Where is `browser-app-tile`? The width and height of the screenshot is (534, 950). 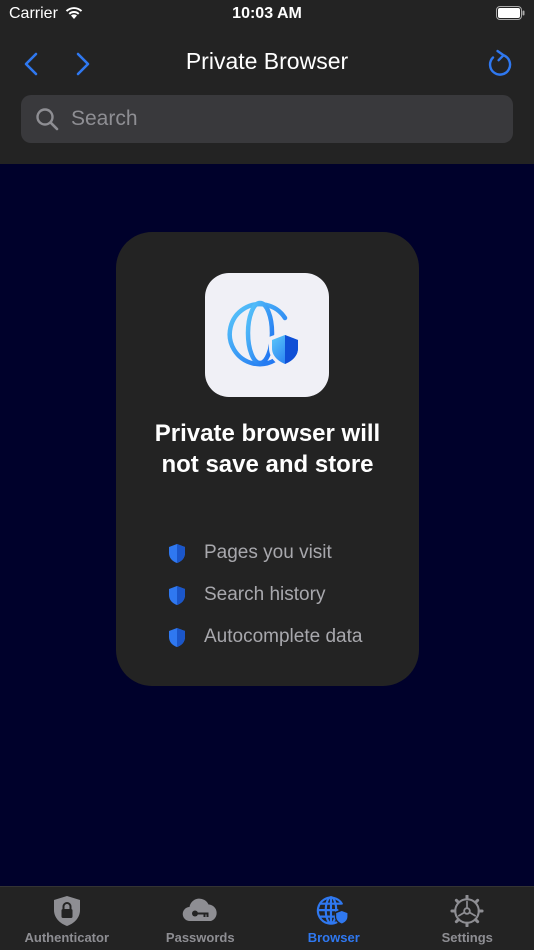 browser-app-tile is located at coordinates (267, 335).